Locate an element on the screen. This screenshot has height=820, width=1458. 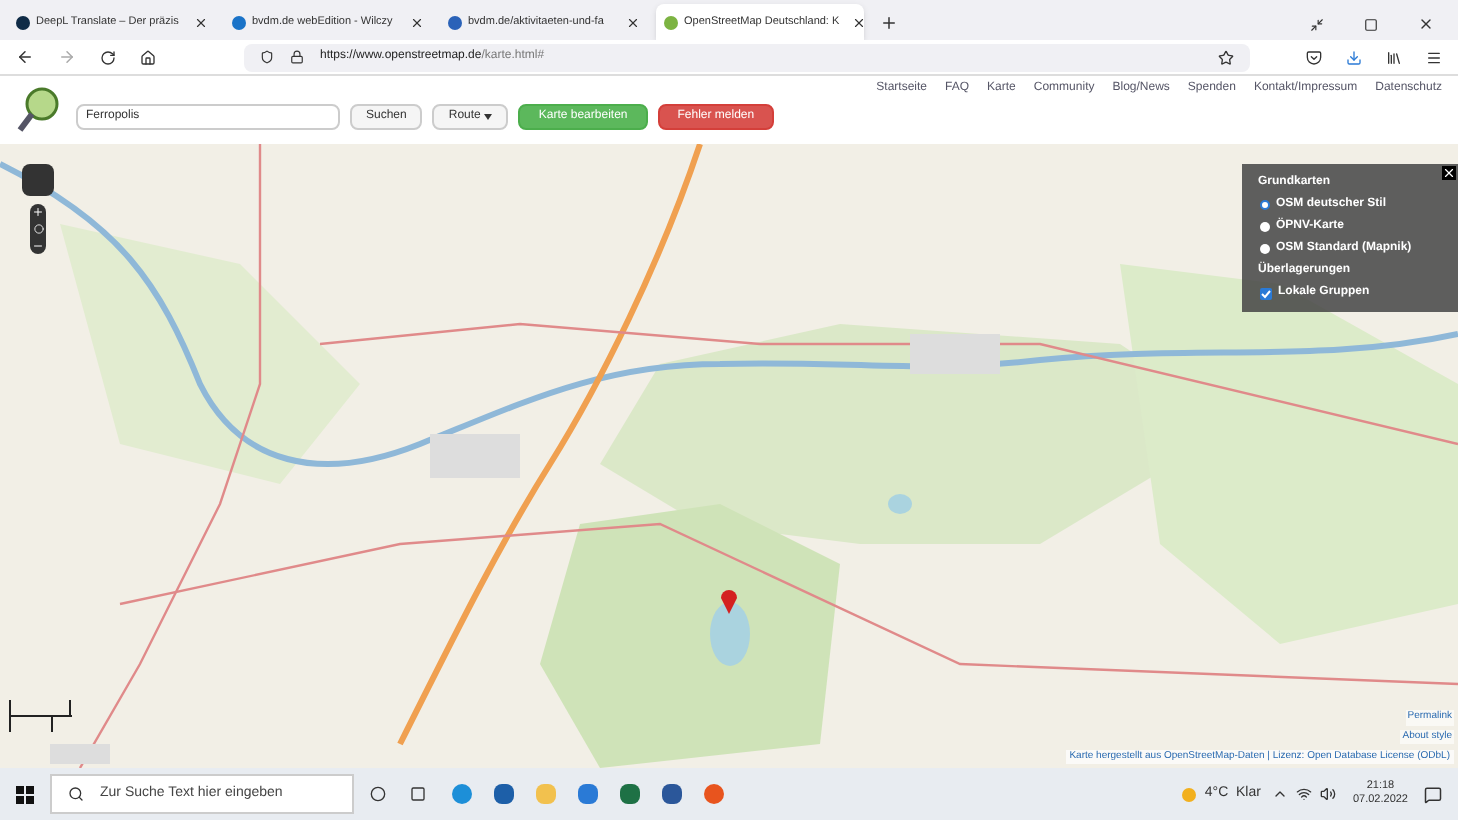
network-icon is located at coordinates (1304, 794).